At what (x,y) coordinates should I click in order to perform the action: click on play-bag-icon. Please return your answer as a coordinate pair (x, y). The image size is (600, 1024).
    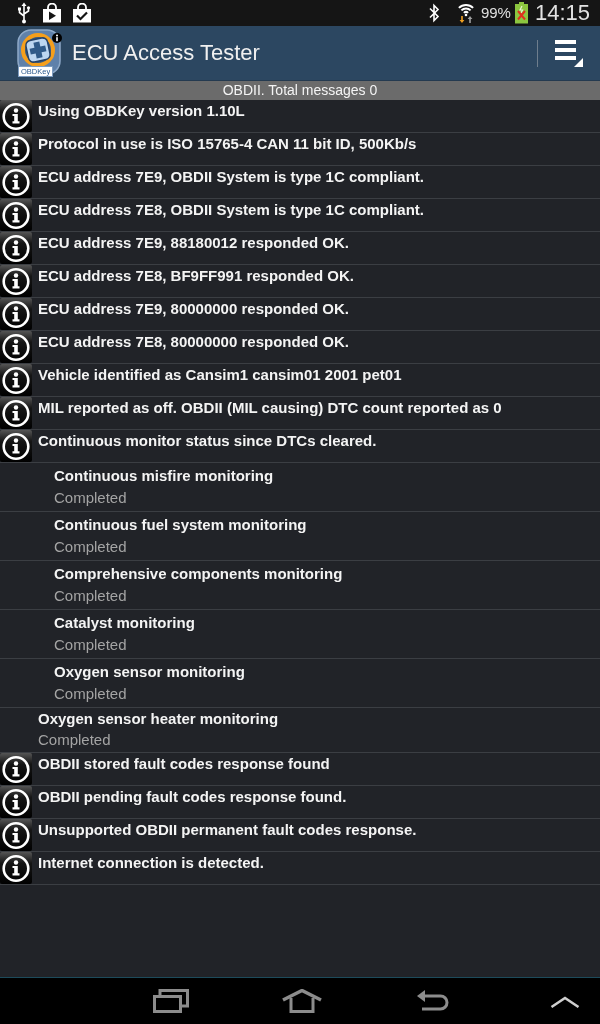
    Looking at the image, I should click on (52, 13).